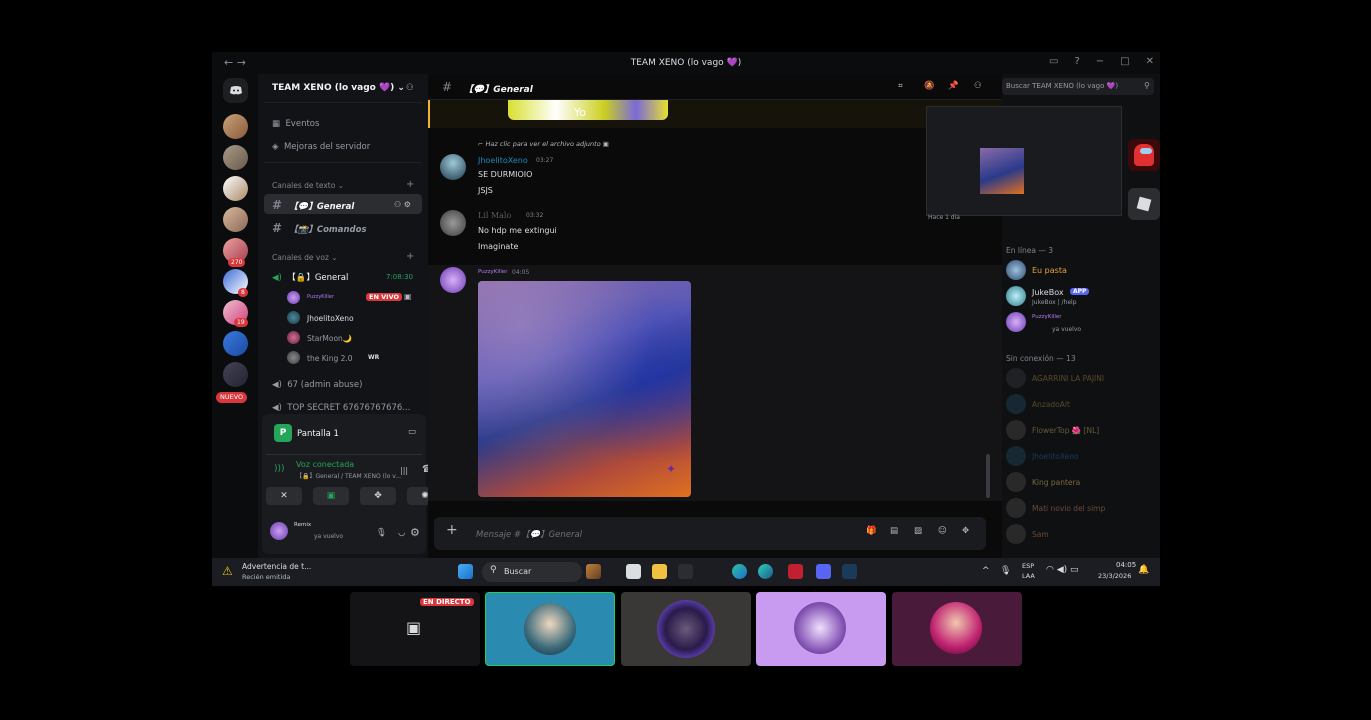  Describe the element at coordinates (378, 496) in the screenshot. I see `activities-button: ✥` at that location.